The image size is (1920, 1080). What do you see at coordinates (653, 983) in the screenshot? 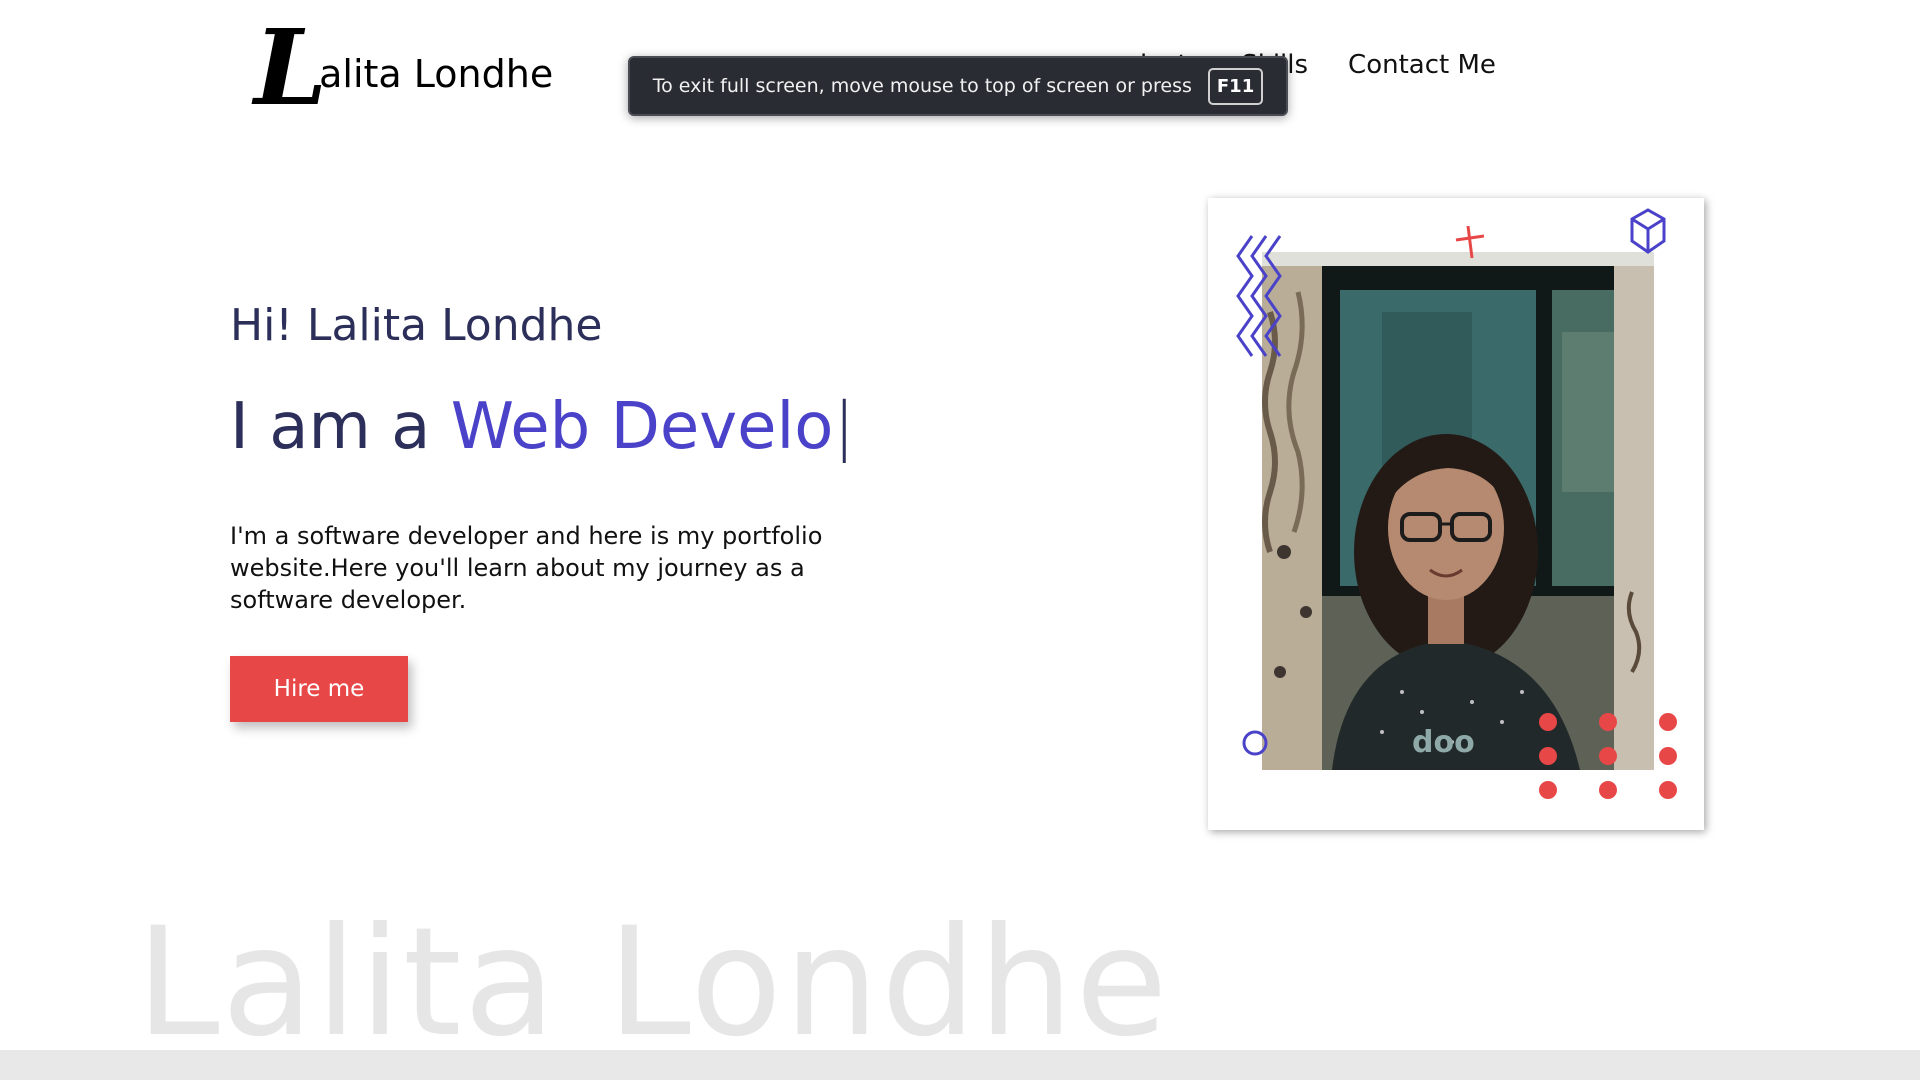
I see `name-watermark: Lalita Londhe` at bounding box center [653, 983].